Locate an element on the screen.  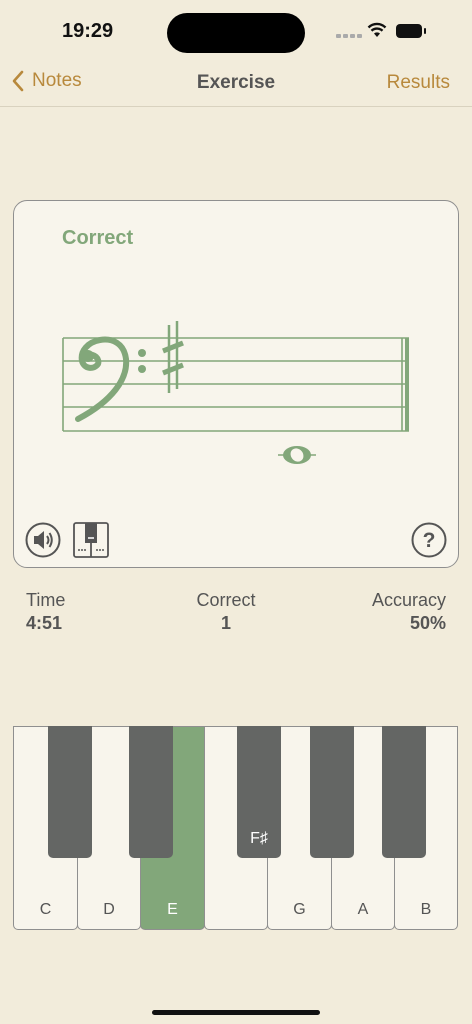
key-label: B is located at coordinates (426, 909).